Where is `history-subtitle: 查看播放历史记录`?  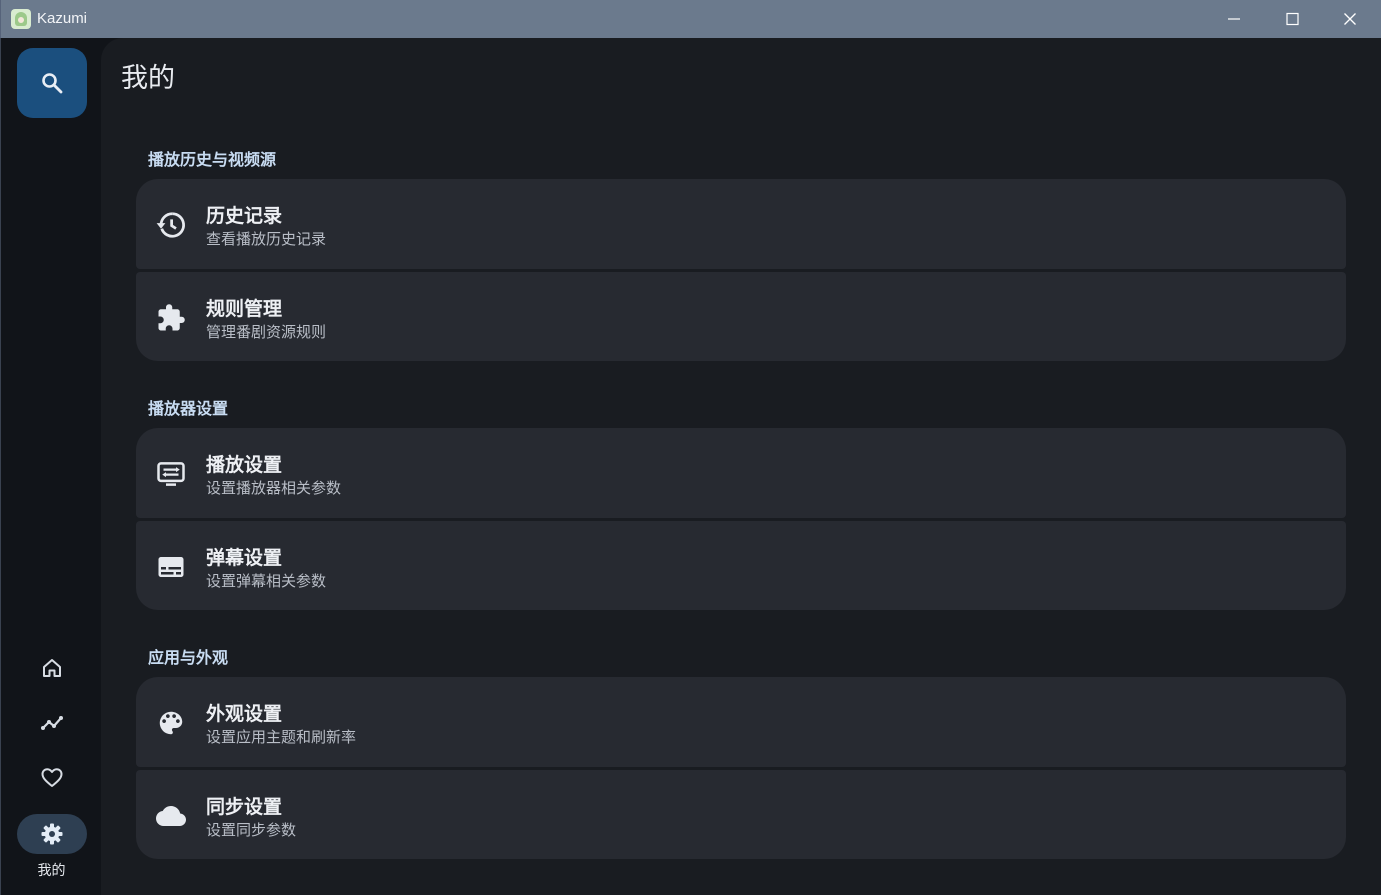
history-subtitle: 查看播放历史记录 is located at coordinates (266, 239).